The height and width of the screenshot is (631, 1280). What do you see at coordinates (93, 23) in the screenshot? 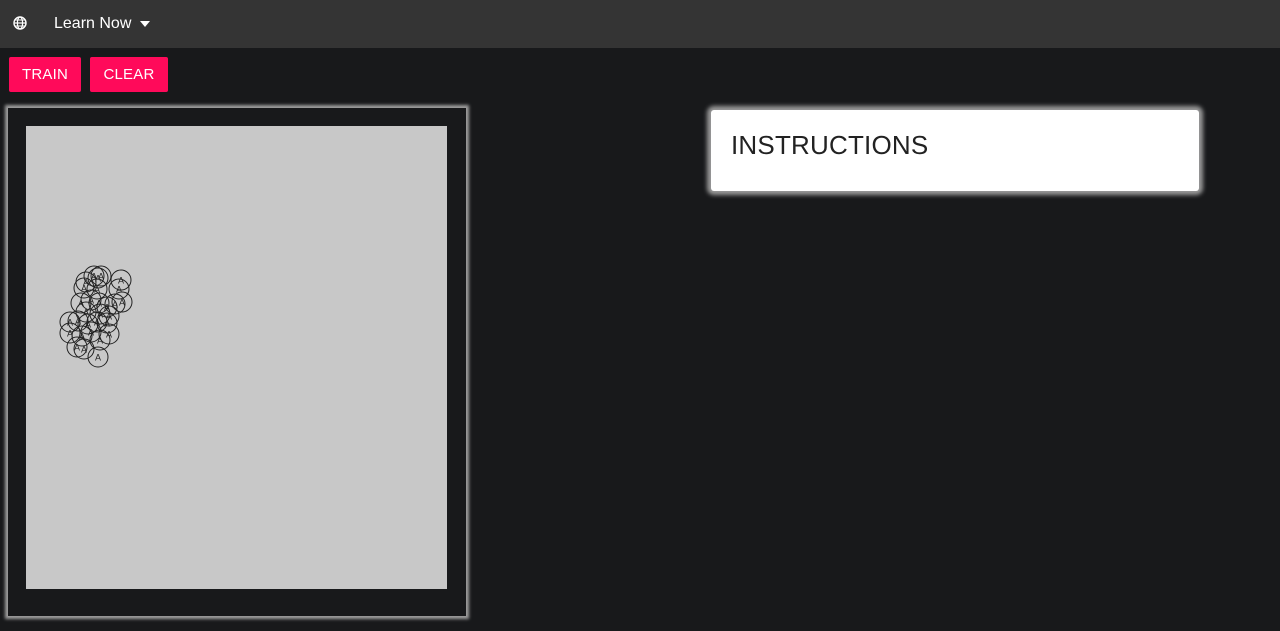
I see `learn-now-menu-label: Learn Now` at bounding box center [93, 23].